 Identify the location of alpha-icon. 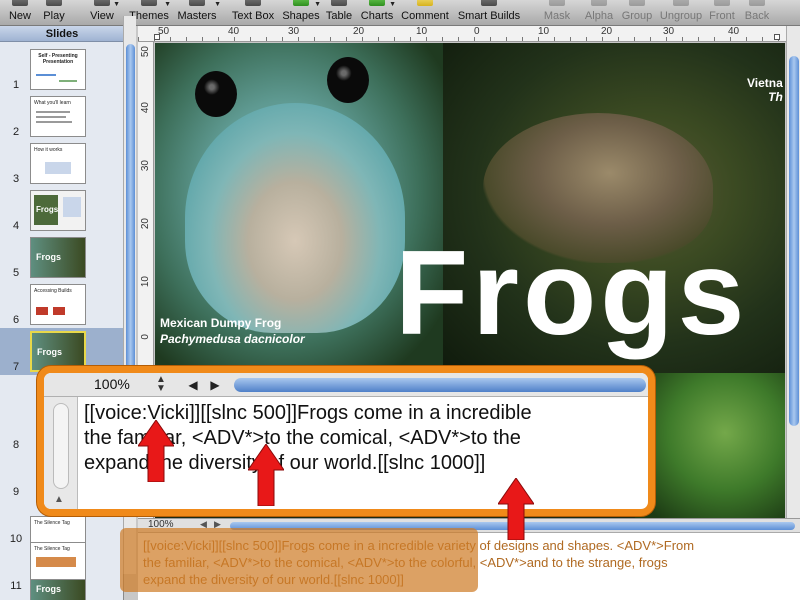
(599, 3).